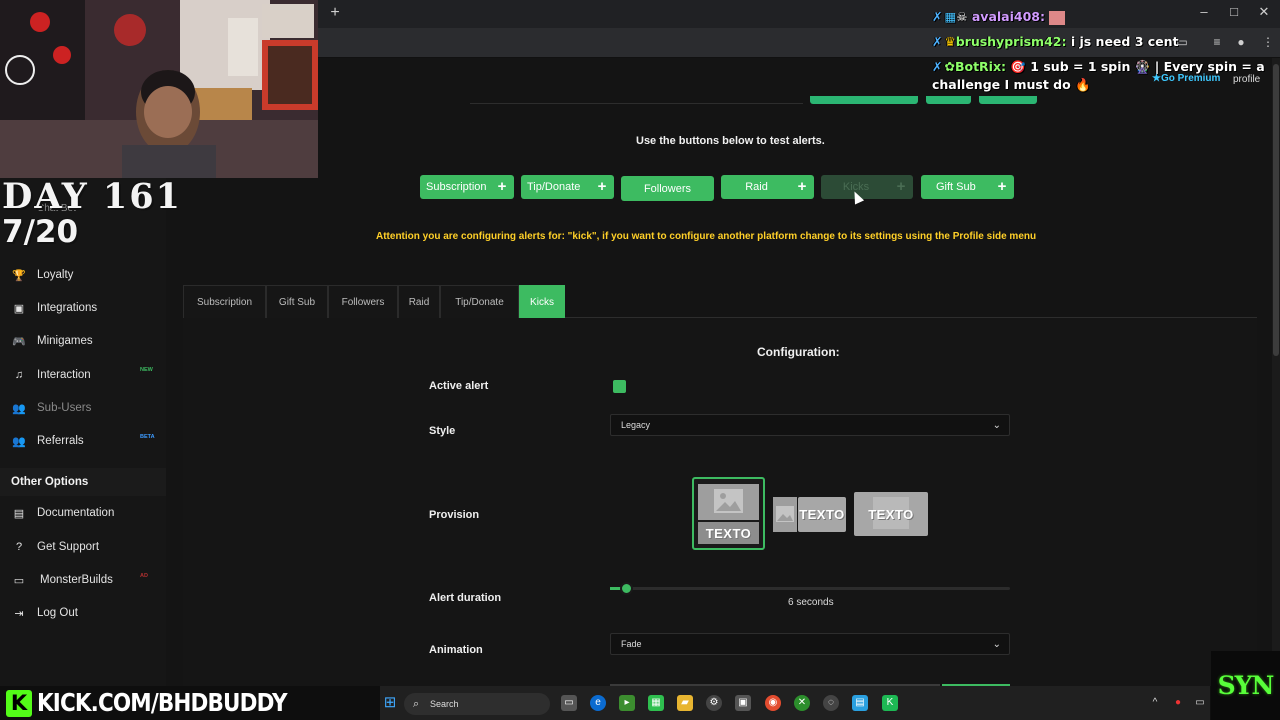  What do you see at coordinates (456, 650) in the screenshot?
I see `animation-label: Animation` at bounding box center [456, 650].